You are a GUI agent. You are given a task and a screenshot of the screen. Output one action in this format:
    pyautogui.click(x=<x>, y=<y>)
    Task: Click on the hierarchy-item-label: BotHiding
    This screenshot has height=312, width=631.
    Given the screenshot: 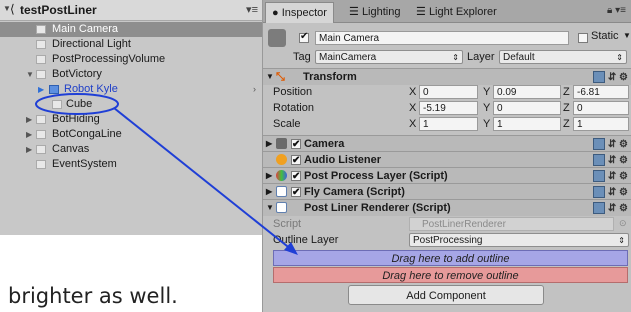 What is the action you would take?
    pyautogui.click(x=76, y=119)
    